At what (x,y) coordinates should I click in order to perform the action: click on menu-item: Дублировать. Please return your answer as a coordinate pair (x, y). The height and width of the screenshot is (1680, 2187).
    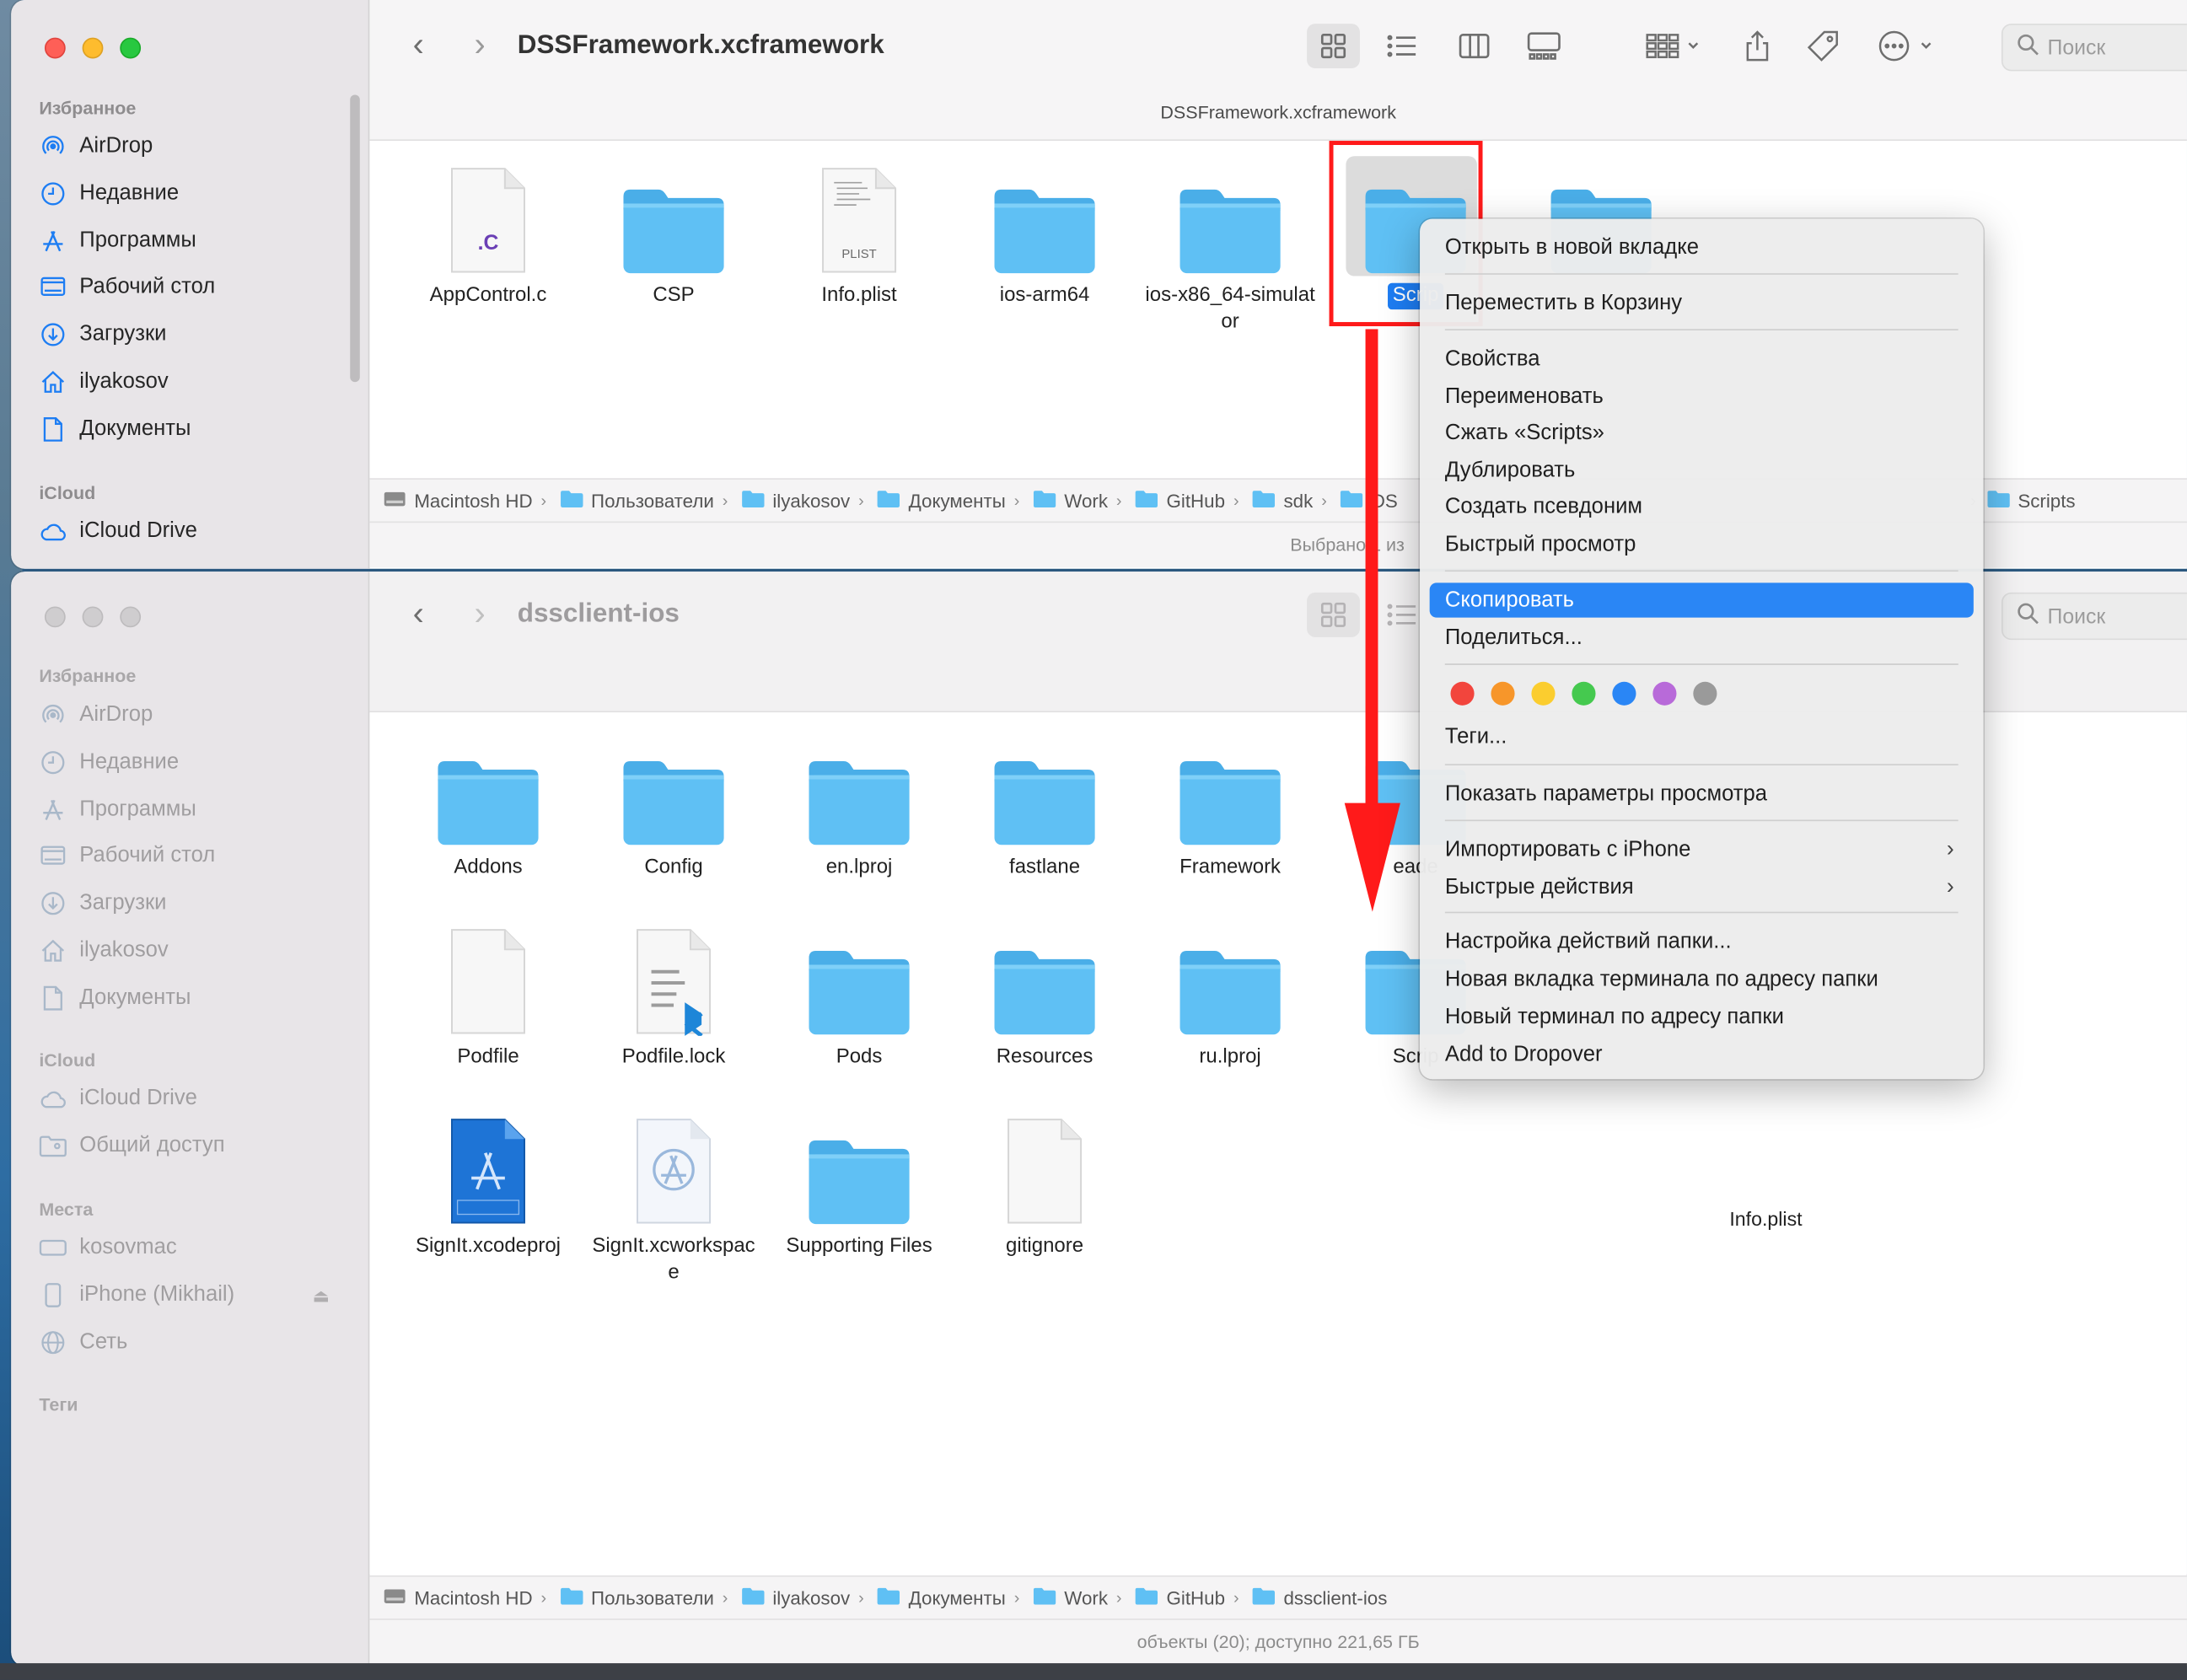
    Looking at the image, I should click on (1702, 471).